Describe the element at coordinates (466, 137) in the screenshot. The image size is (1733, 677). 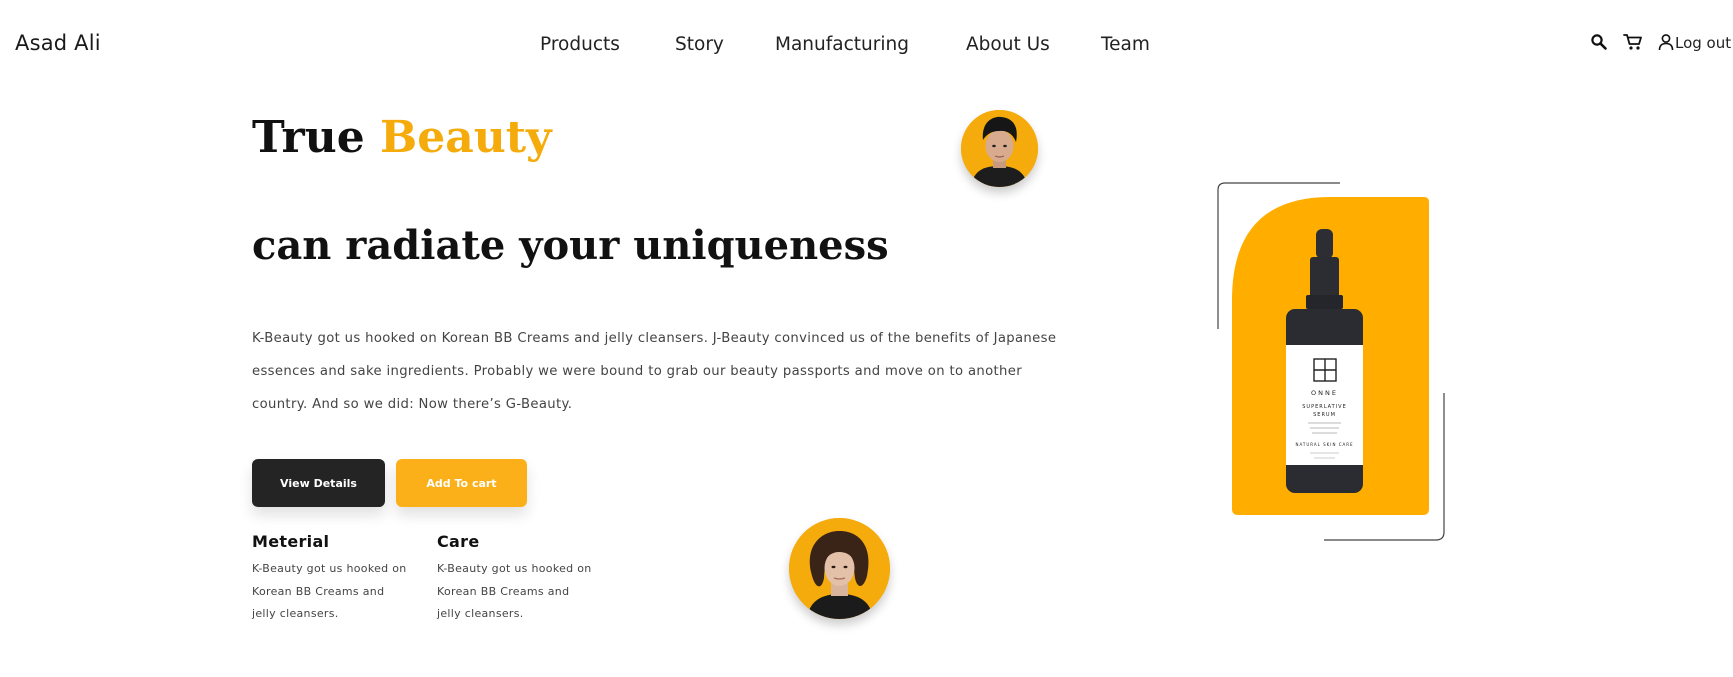
I see `hero-title-accent: Beauty` at that location.